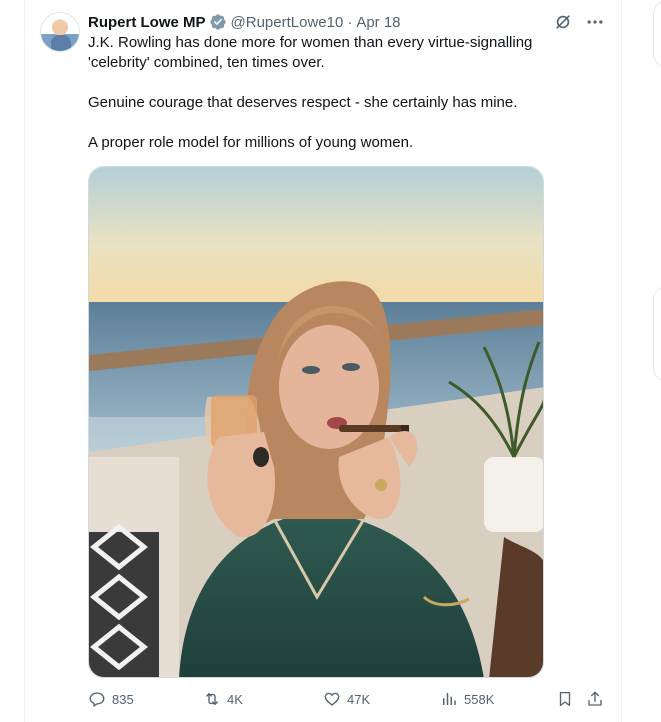 Image resolution: width=661 pixels, height=722 pixels. I want to click on reply-icon, so click(97, 699).